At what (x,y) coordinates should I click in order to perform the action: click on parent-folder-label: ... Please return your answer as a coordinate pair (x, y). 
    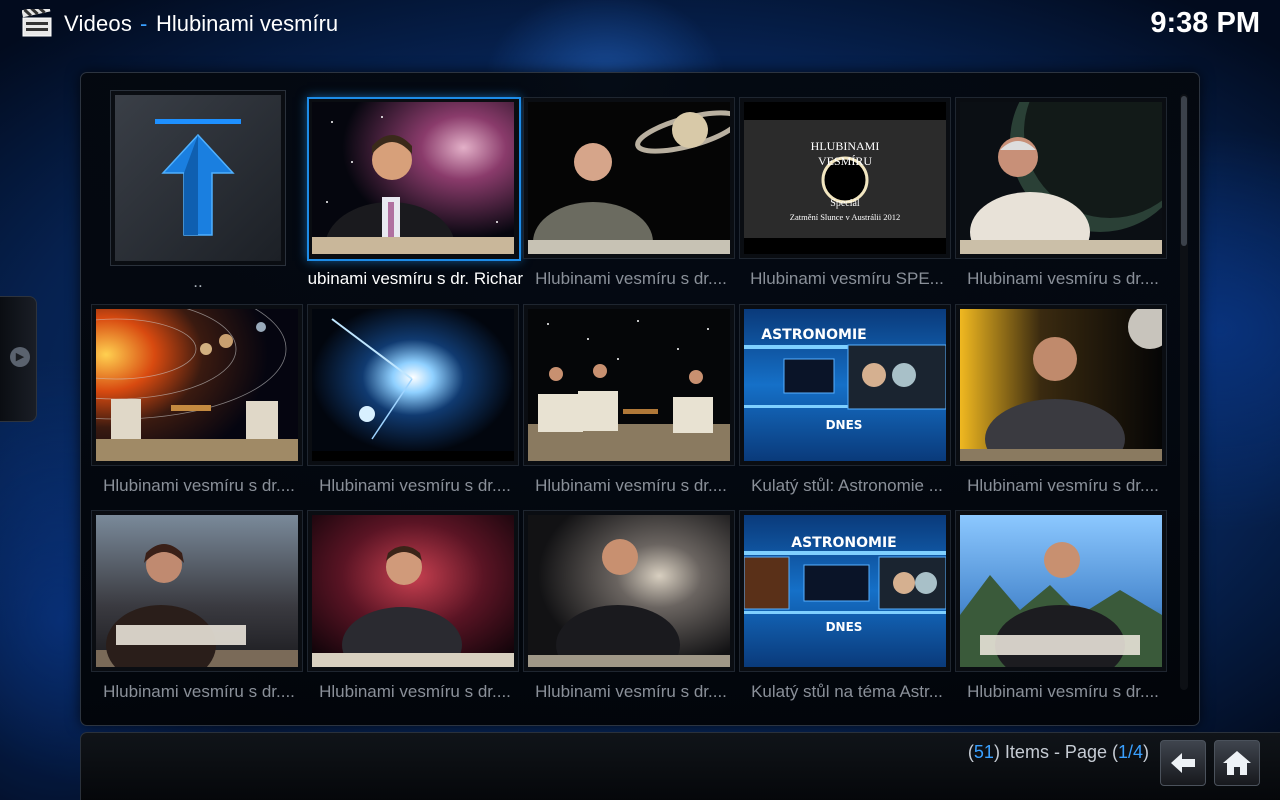
    Looking at the image, I should click on (198, 281).